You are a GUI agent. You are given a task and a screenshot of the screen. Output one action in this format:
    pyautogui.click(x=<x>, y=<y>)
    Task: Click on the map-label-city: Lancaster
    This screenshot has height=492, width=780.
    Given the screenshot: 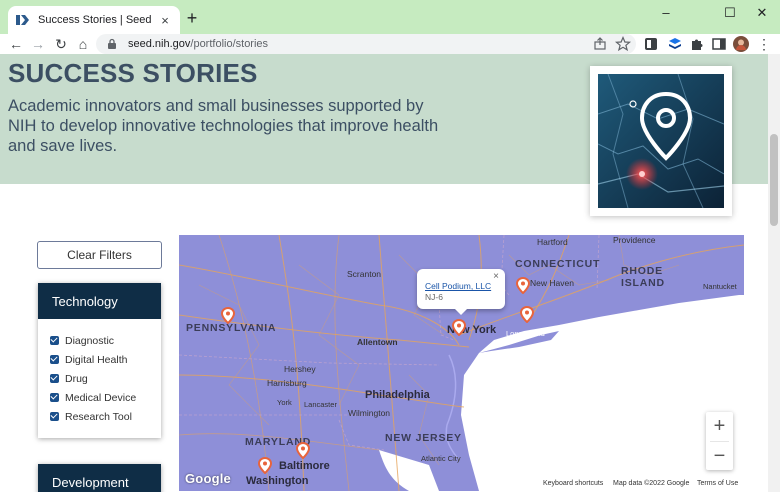 What is the action you would take?
    pyautogui.click(x=320, y=404)
    